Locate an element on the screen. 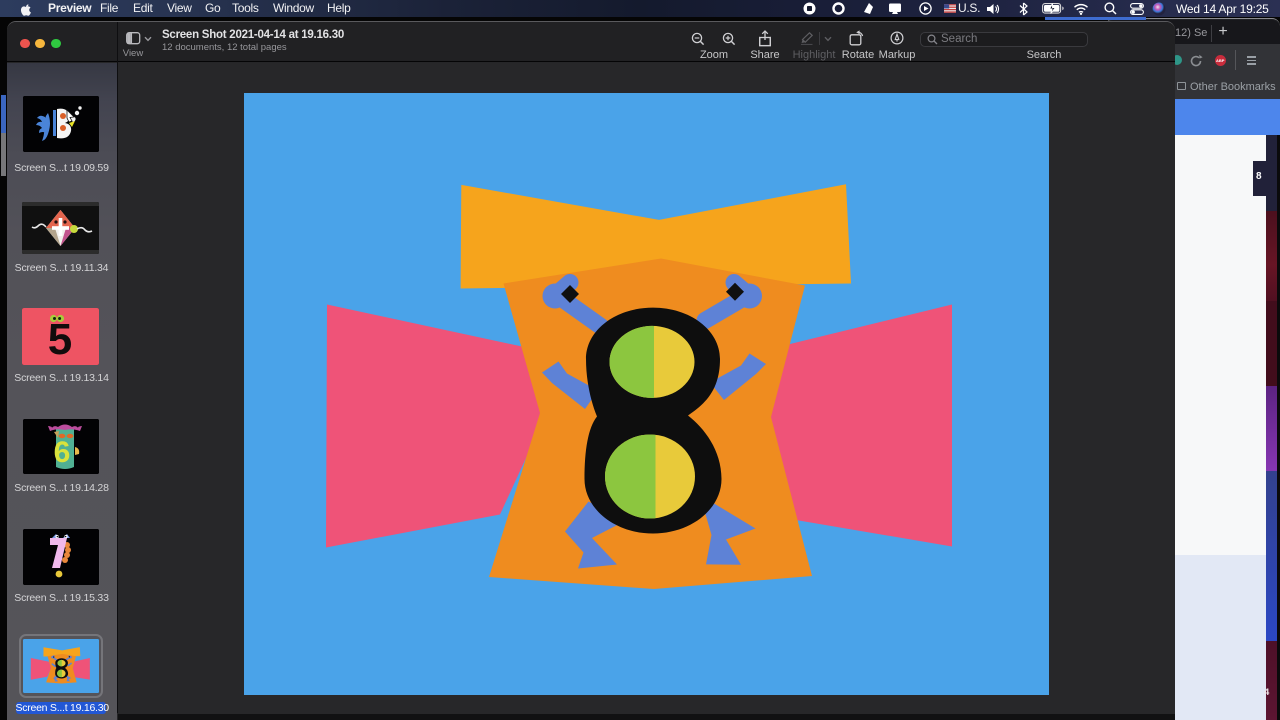 This screenshot has height=720, width=1280. svg-text: 6 is located at coordinates (62, 452).